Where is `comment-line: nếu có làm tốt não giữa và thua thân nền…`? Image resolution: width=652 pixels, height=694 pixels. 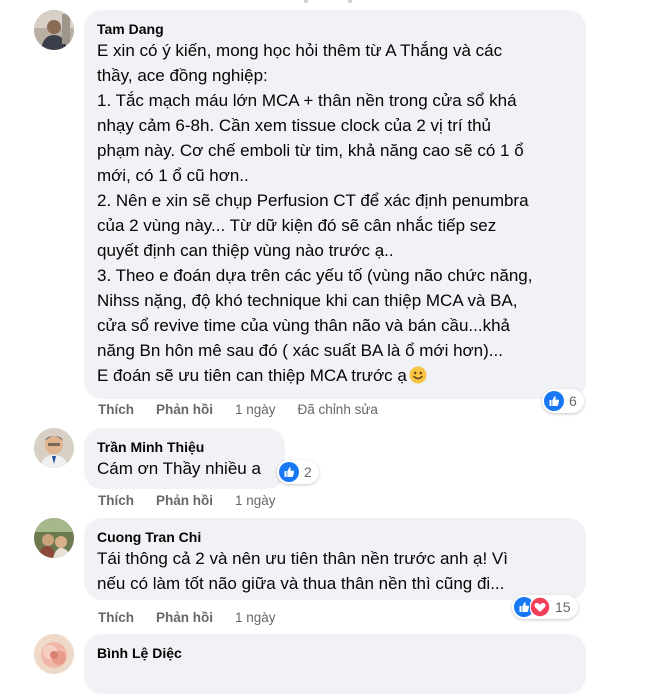 comment-line: nếu có làm tốt não giữa và thua thân nền… is located at coordinates (301, 583).